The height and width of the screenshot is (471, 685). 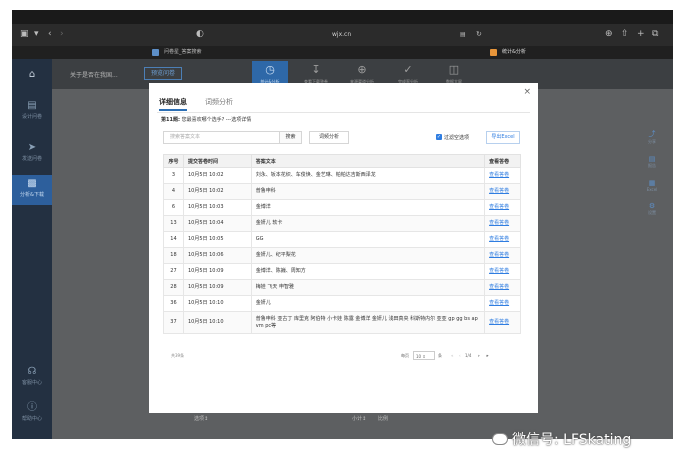 I want to click on nav-label: 发送问卷, so click(x=31, y=159).